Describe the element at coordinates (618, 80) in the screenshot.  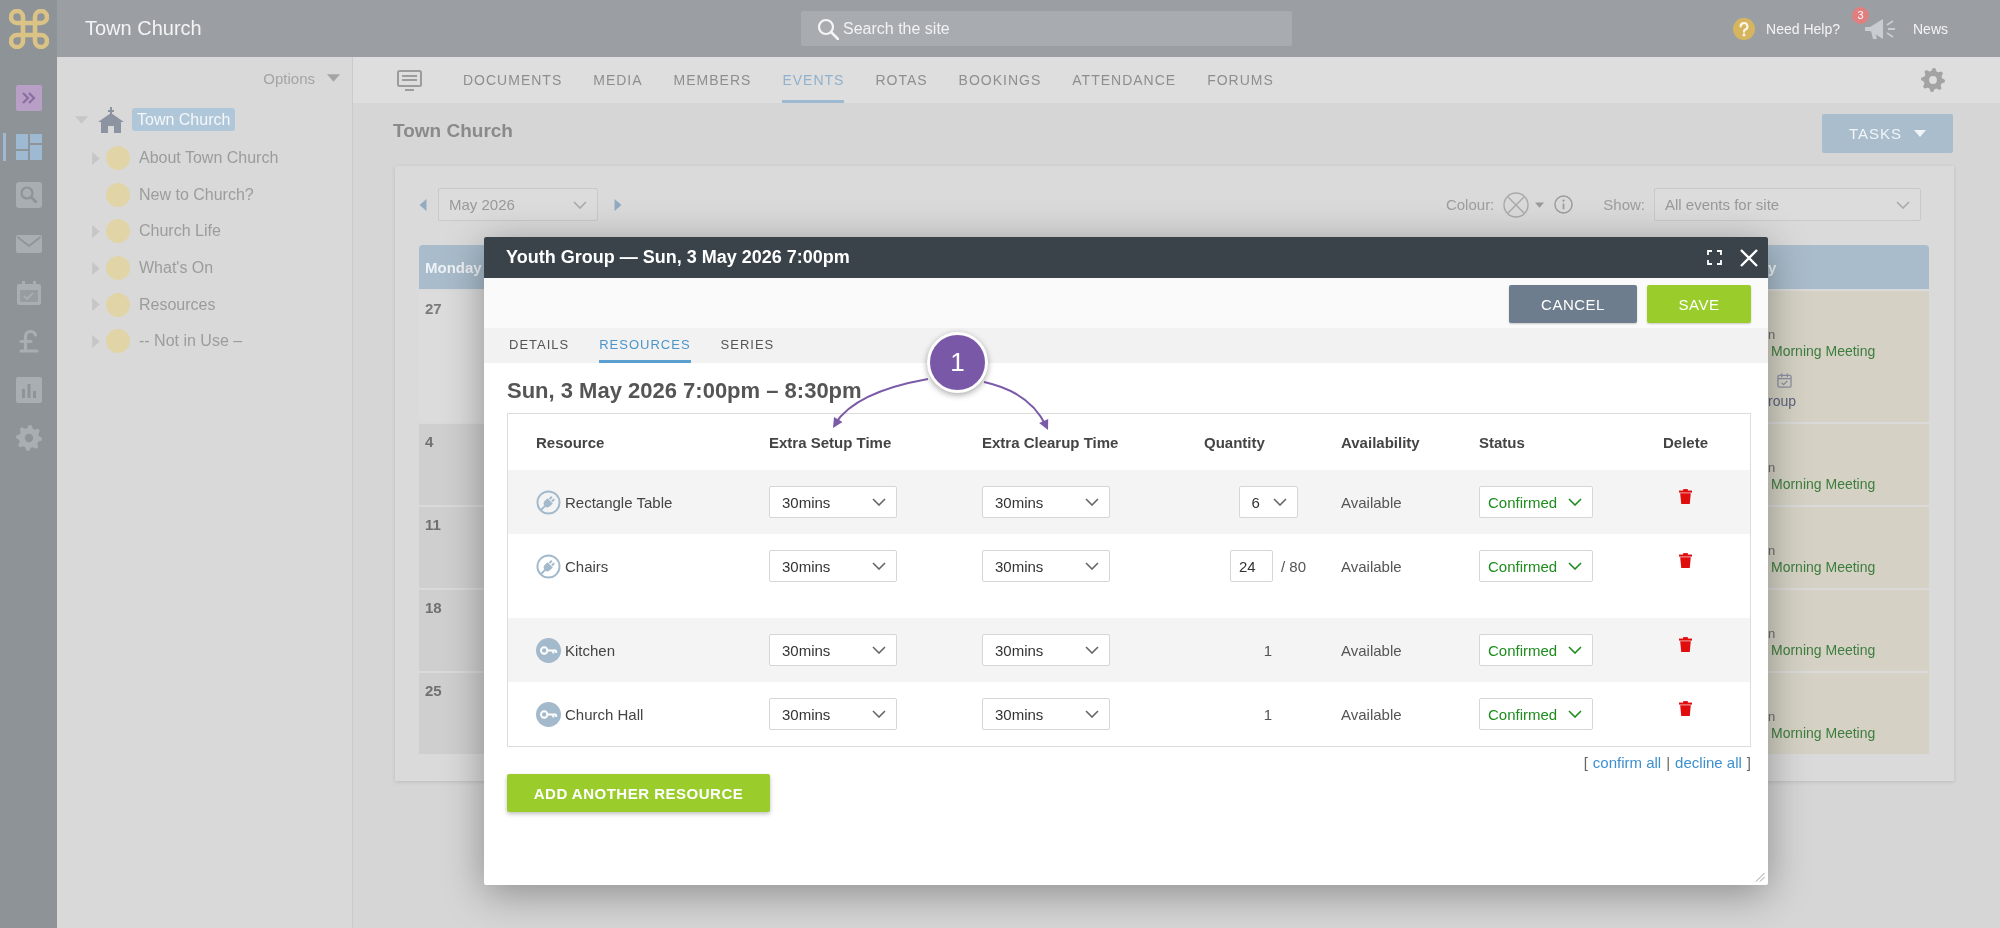
I see `nav-tab: MEDIA` at that location.